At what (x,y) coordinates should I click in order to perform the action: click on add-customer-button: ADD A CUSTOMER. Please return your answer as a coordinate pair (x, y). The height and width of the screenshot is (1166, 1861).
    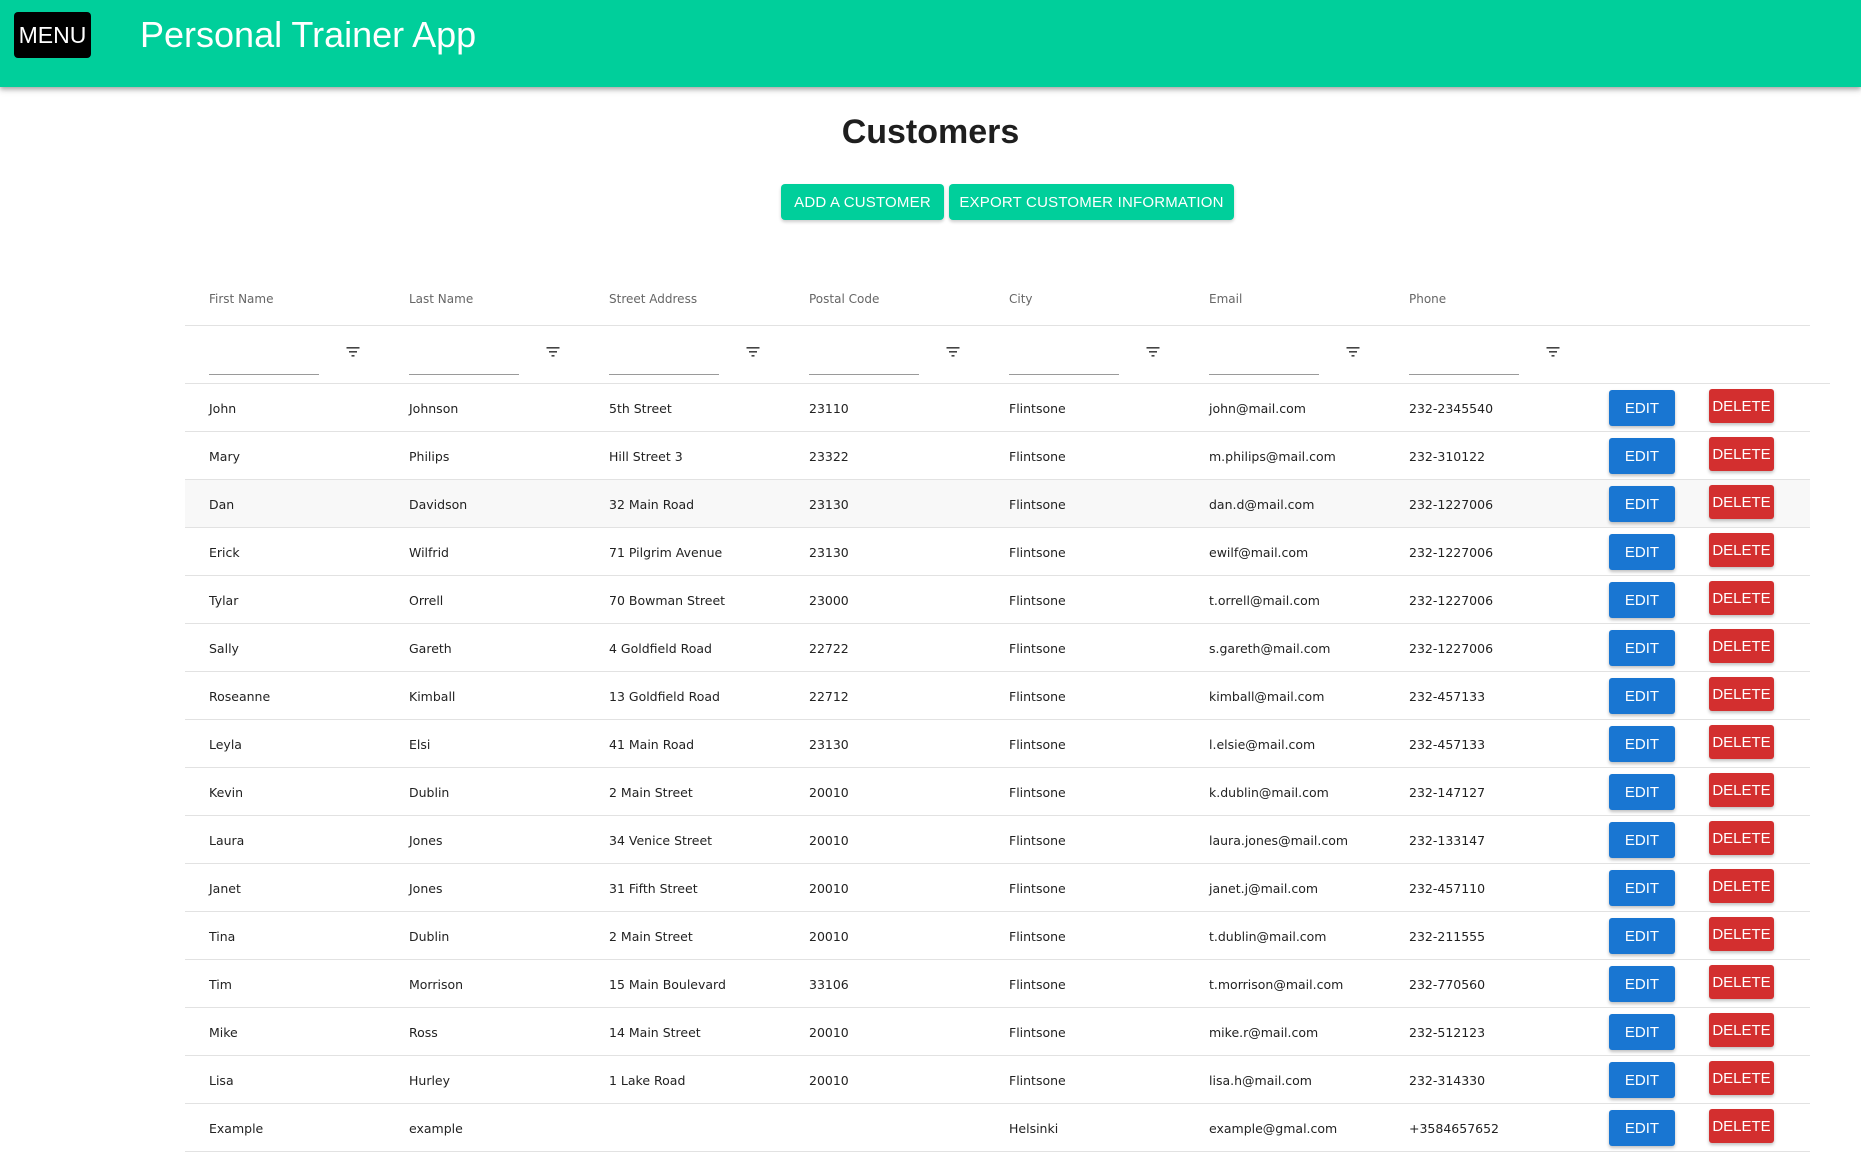
    Looking at the image, I should click on (862, 202).